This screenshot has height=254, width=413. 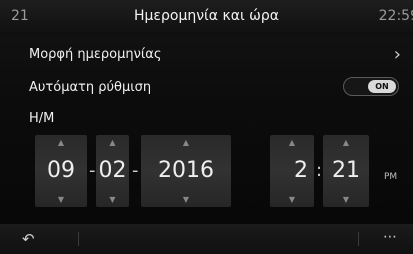 I want to click on minute-up-icon: ▲, so click(x=346, y=142).